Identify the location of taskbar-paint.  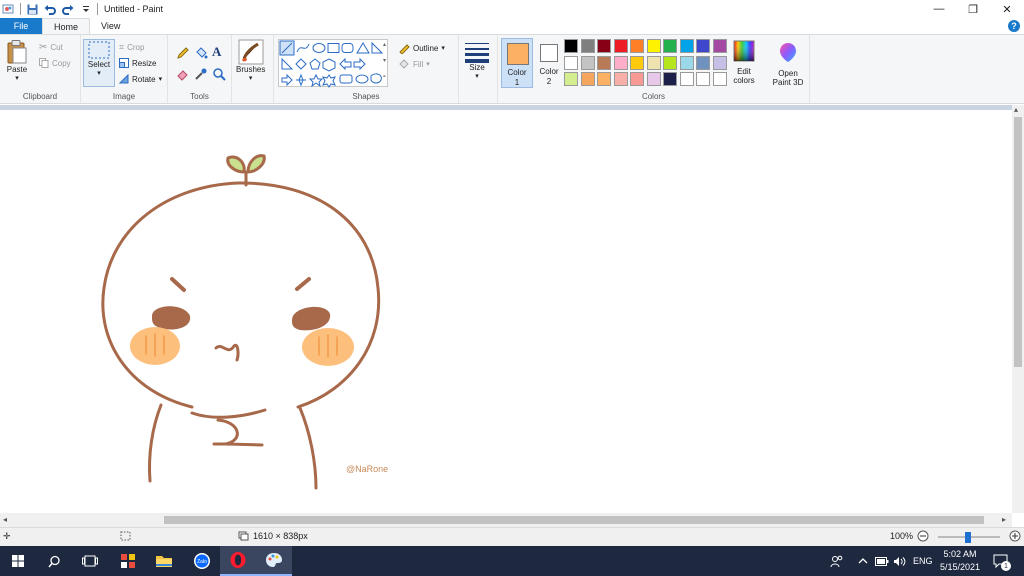
(274, 561).